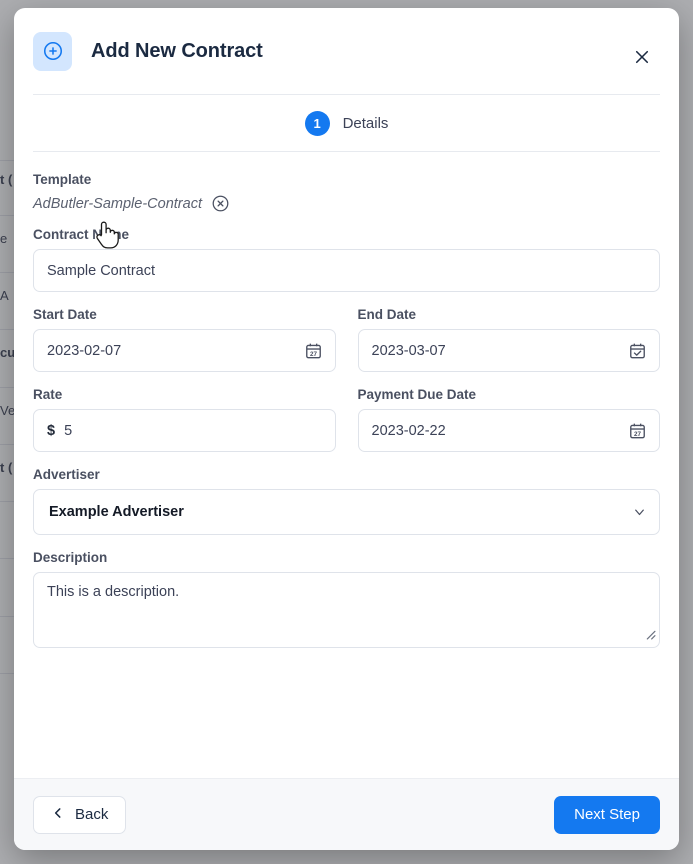 The width and height of the screenshot is (693, 864). What do you see at coordinates (346, 419) in the screenshot?
I see `rate-payment-row: Rate $ 5 Payment Due Date 2023-02-22 27` at bounding box center [346, 419].